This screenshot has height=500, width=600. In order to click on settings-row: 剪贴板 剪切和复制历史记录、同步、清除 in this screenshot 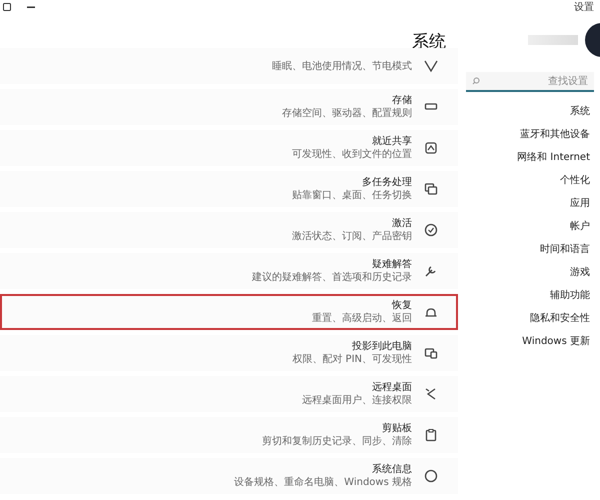, I will do `click(229, 435)`.